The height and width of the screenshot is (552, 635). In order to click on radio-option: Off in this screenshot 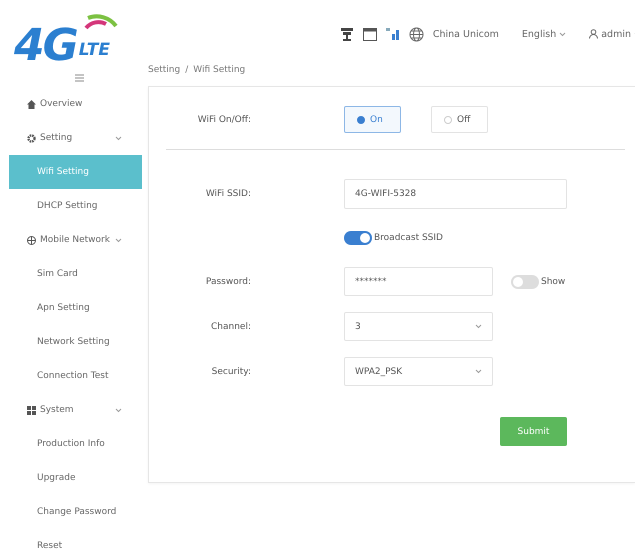, I will do `click(459, 119)`.